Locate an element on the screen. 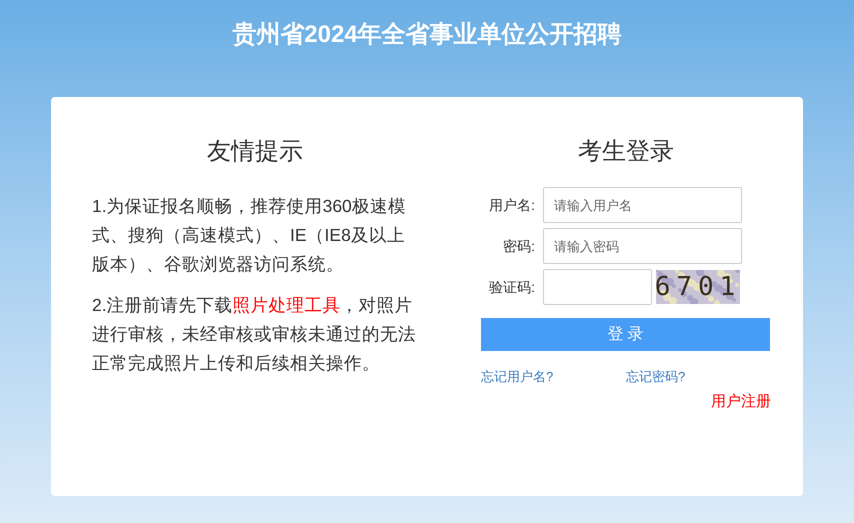  field-label: 验证码: is located at coordinates (512, 287).